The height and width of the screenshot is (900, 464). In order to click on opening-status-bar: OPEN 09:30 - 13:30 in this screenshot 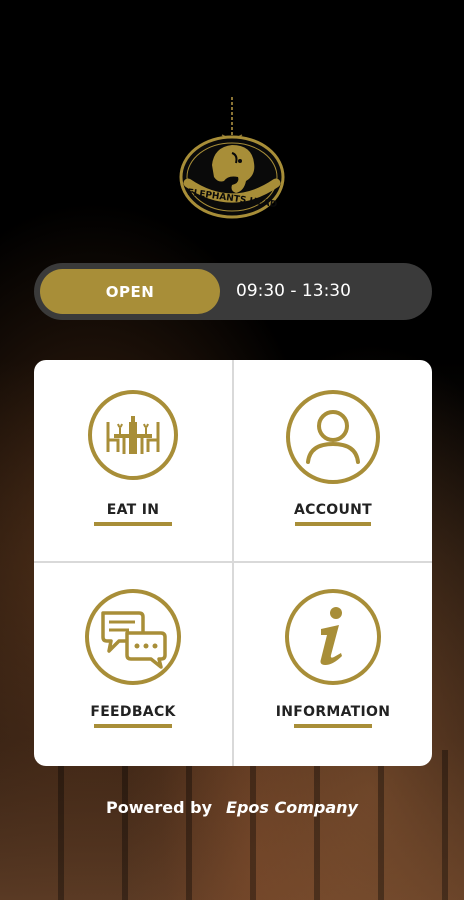, I will do `click(233, 291)`.